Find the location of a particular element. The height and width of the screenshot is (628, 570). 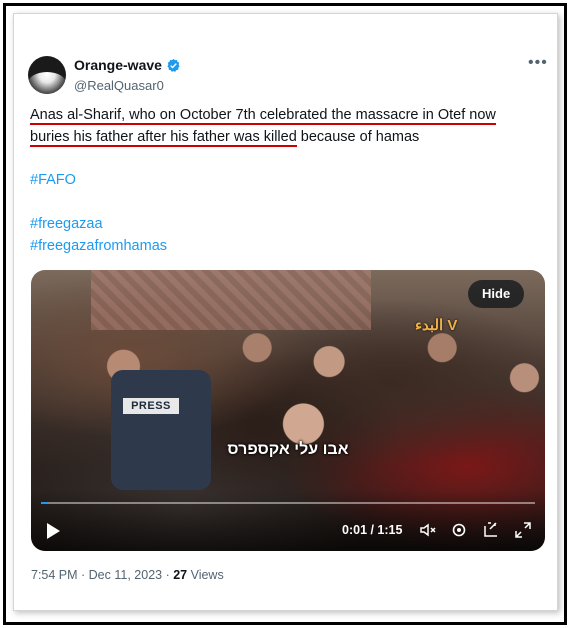

display-name: Orange-wave is located at coordinates (118, 65).